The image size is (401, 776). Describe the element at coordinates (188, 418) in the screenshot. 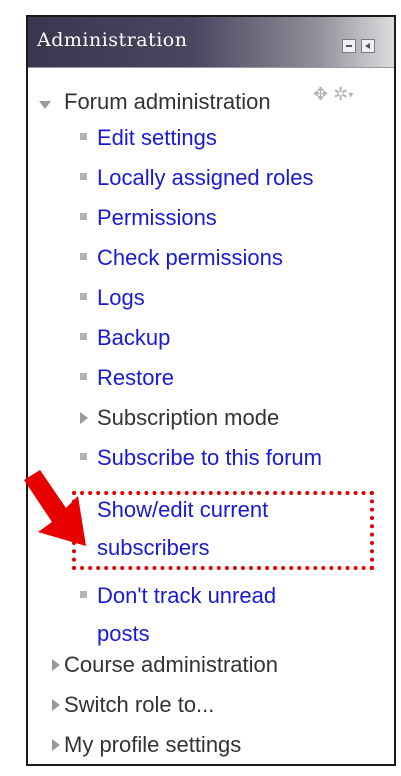

I see `subscription-mode-node: Subscription mode` at that location.